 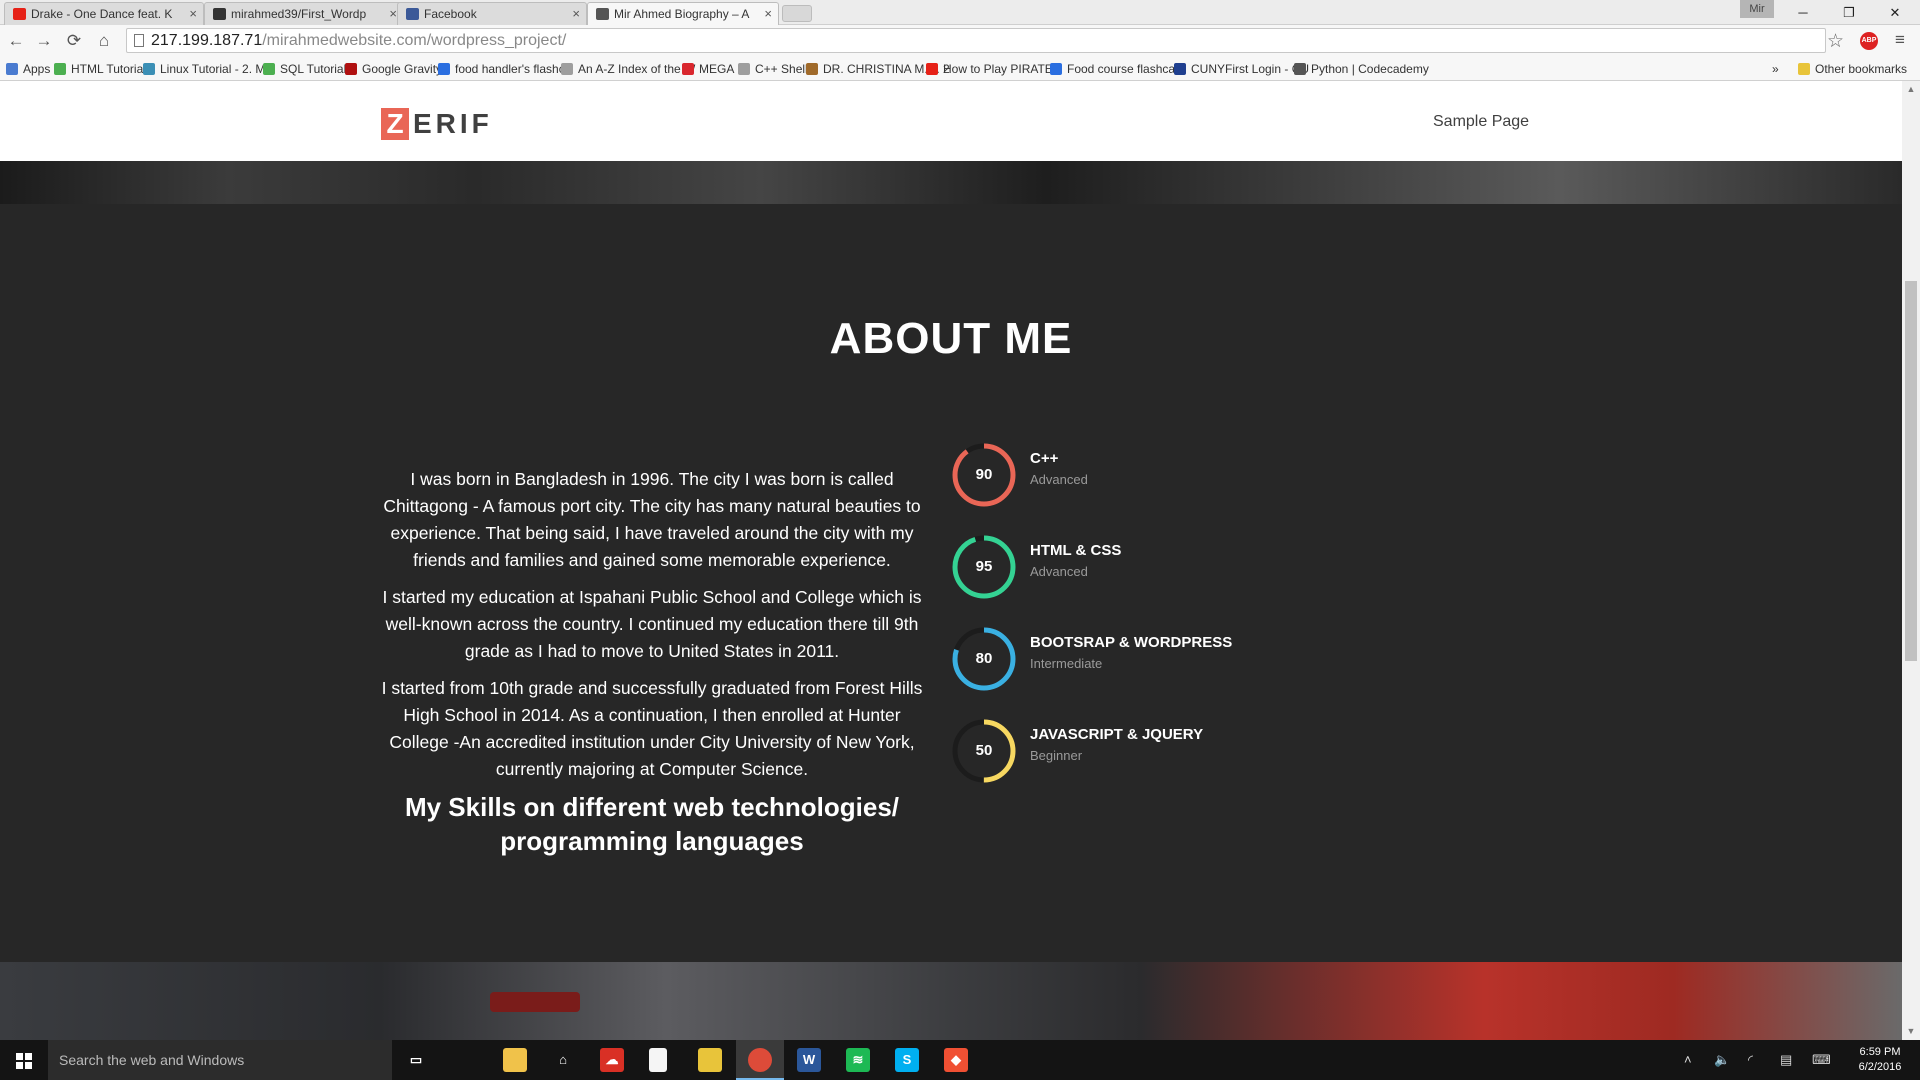 I want to click on browser-tab-active: Mir Ahmed Biography – A ×, so click(x=683, y=13).